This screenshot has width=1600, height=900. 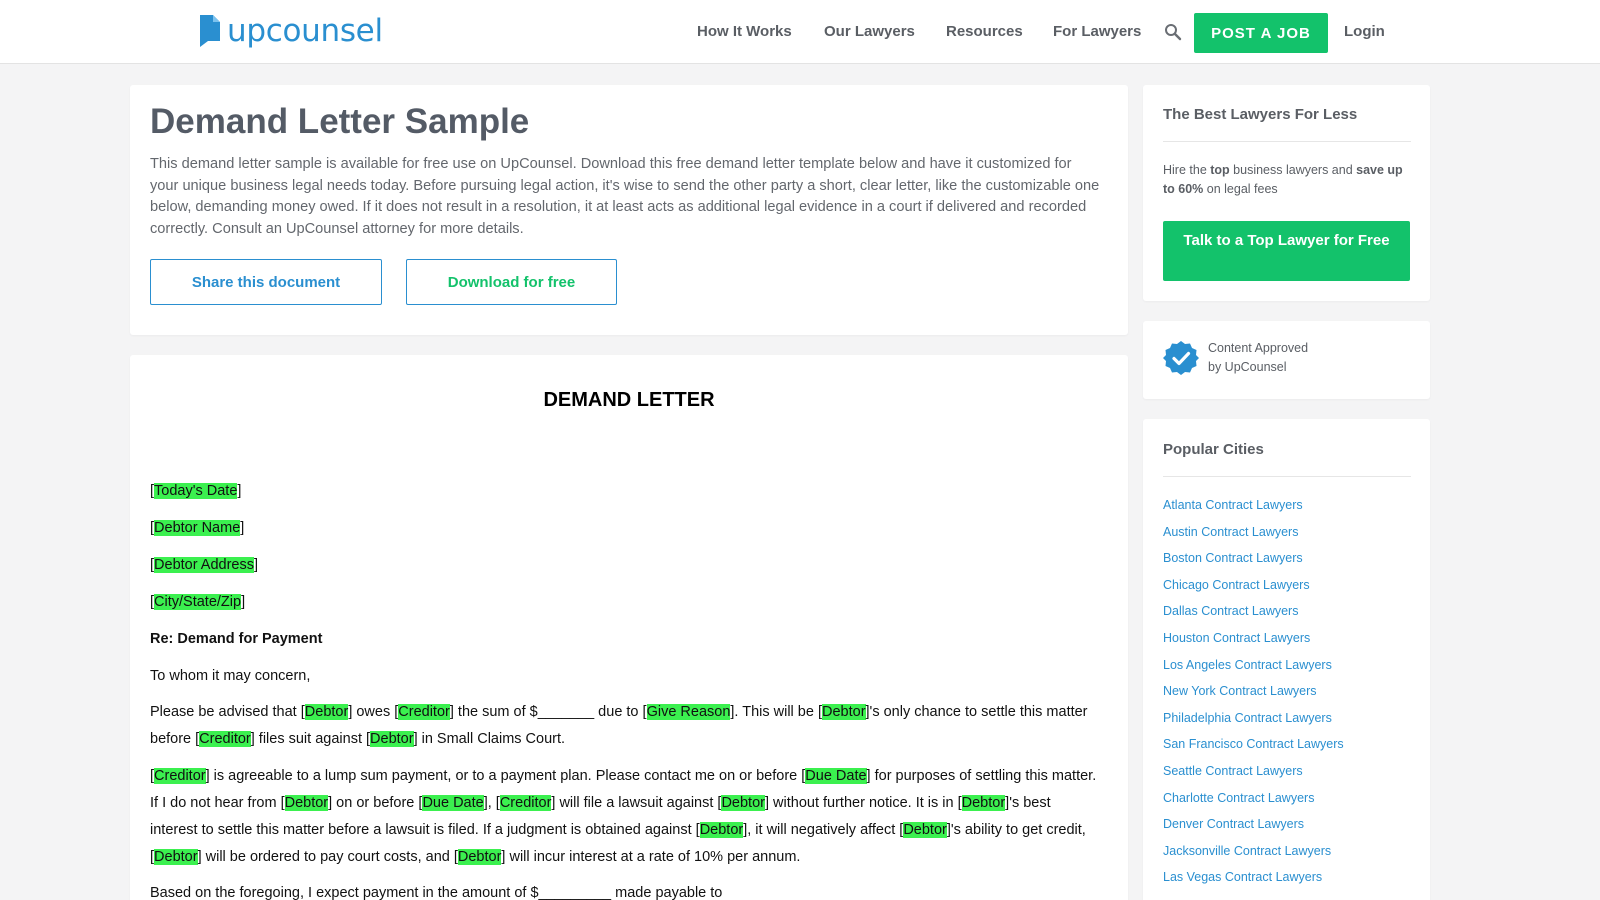 What do you see at coordinates (1230, 532) in the screenshot?
I see `city-link: Austin Contract Lawyers` at bounding box center [1230, 532].